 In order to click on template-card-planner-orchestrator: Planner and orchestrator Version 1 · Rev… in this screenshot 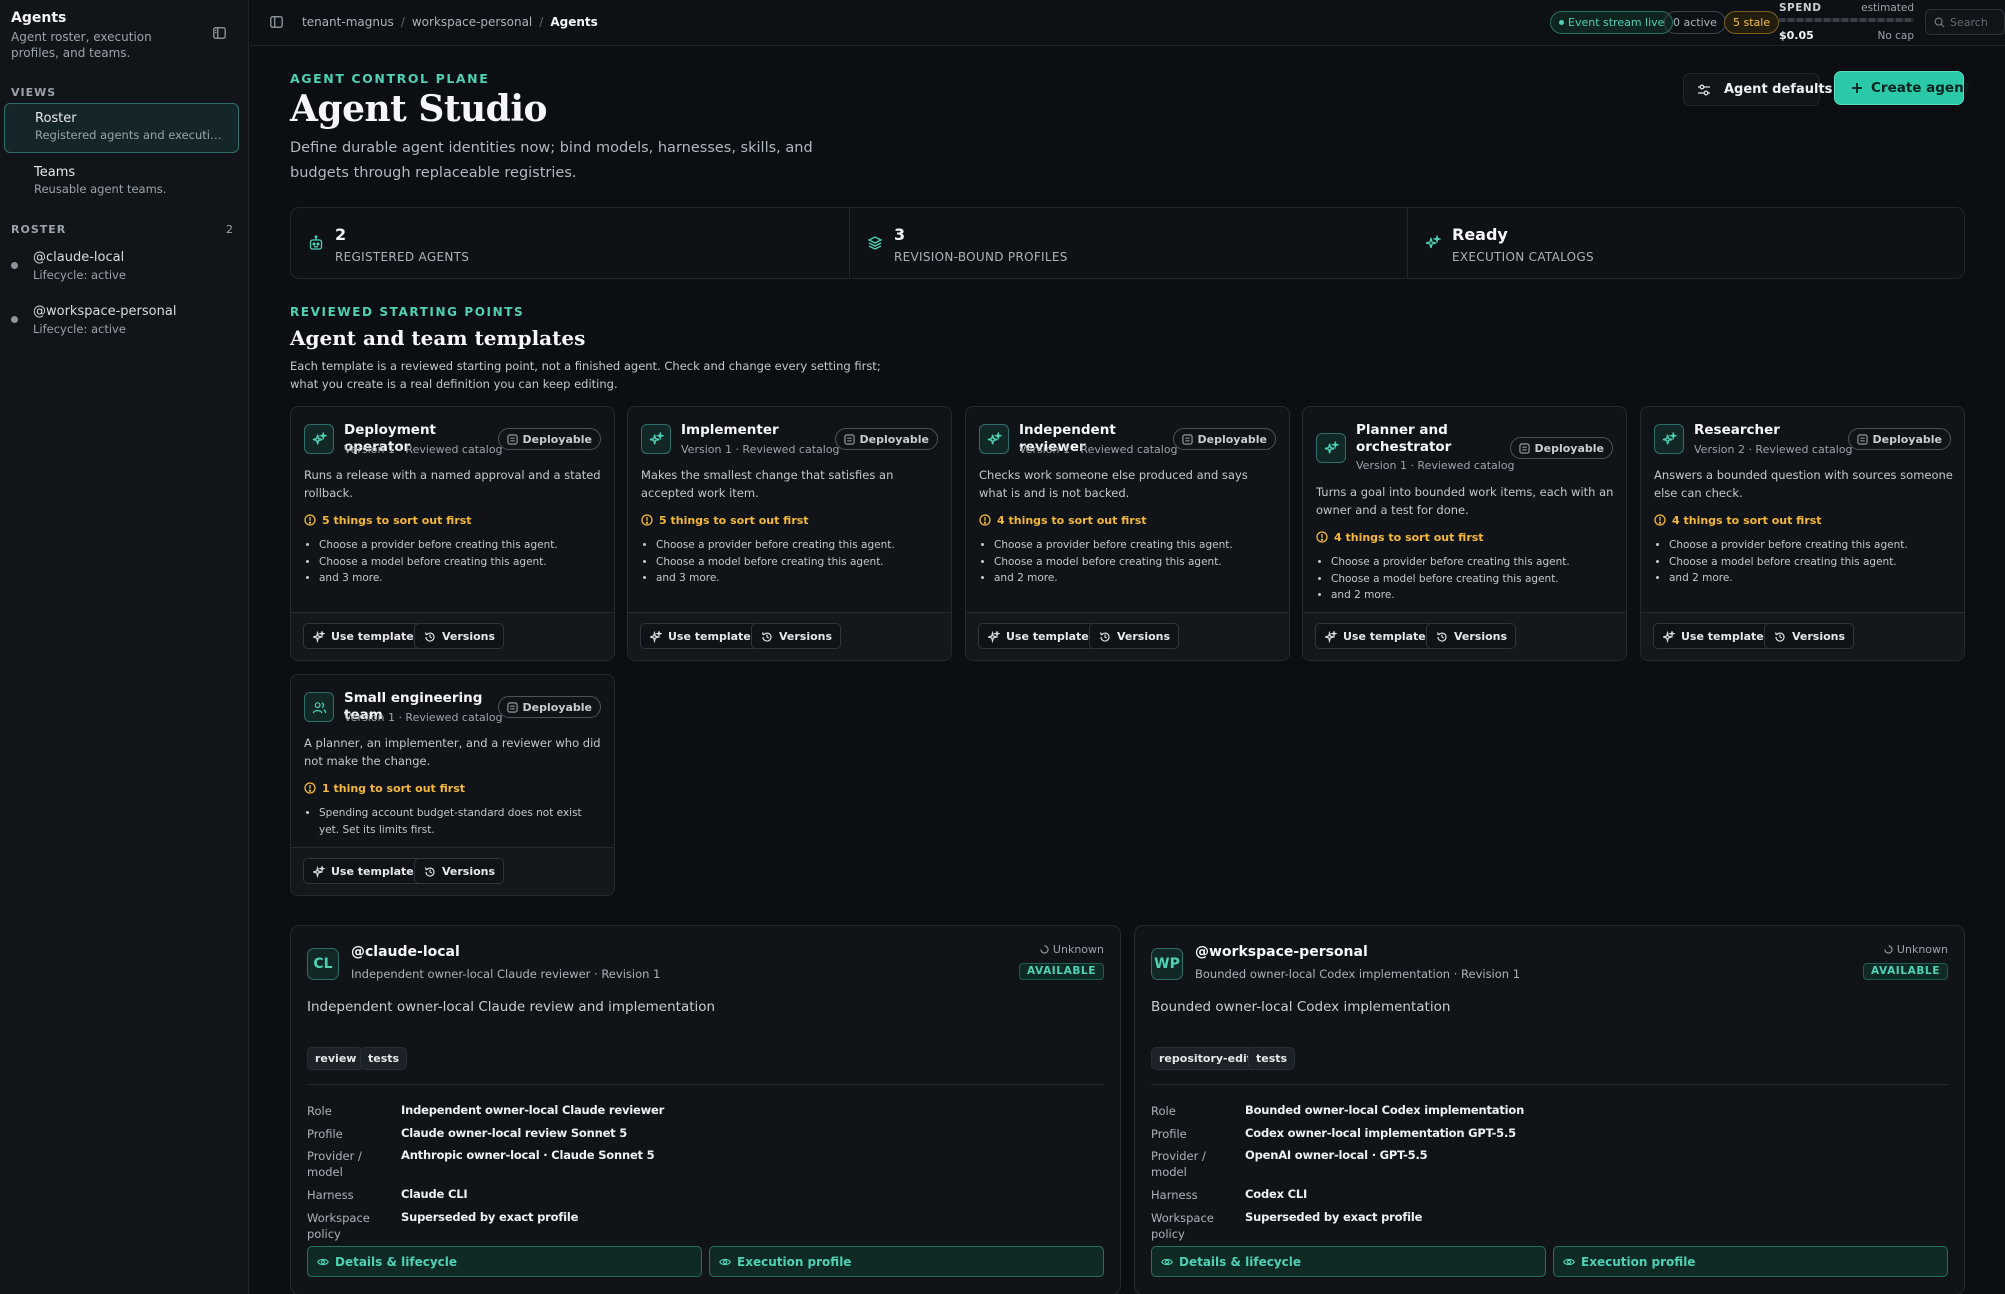, I will do `click(1464, 533)`.